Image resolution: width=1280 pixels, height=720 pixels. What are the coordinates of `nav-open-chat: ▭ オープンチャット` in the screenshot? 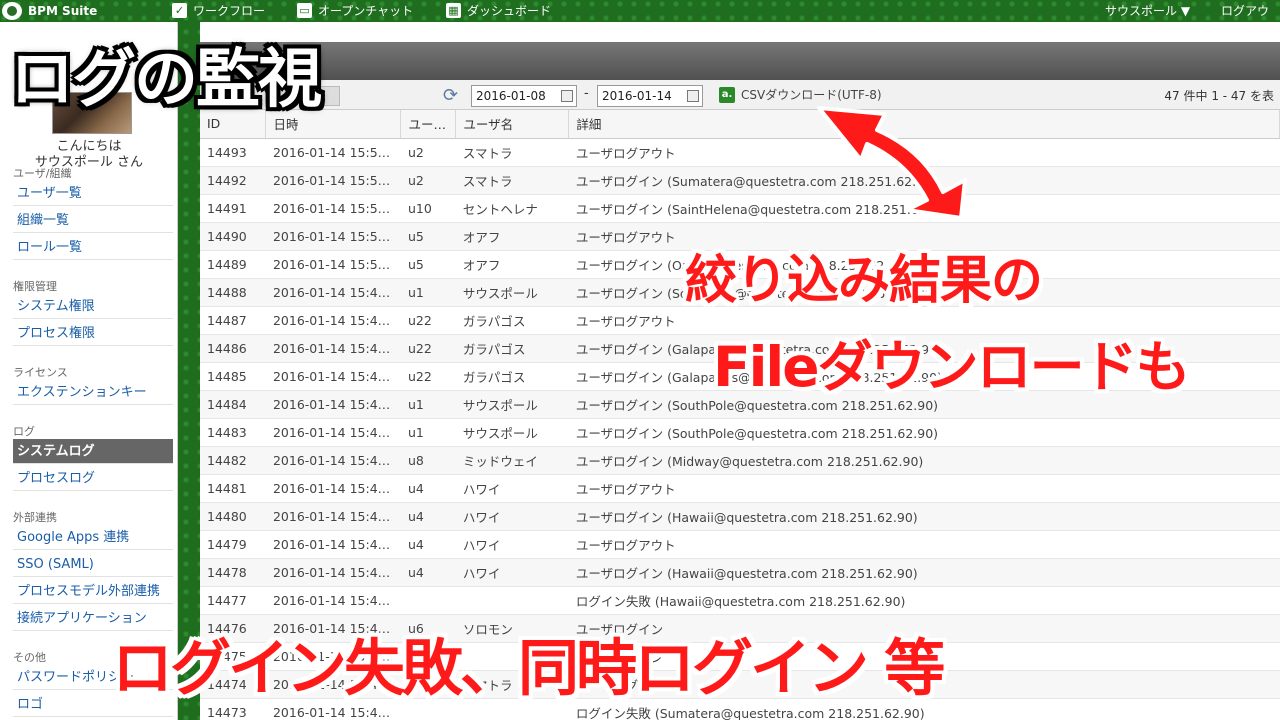 It's located at (355, 10).